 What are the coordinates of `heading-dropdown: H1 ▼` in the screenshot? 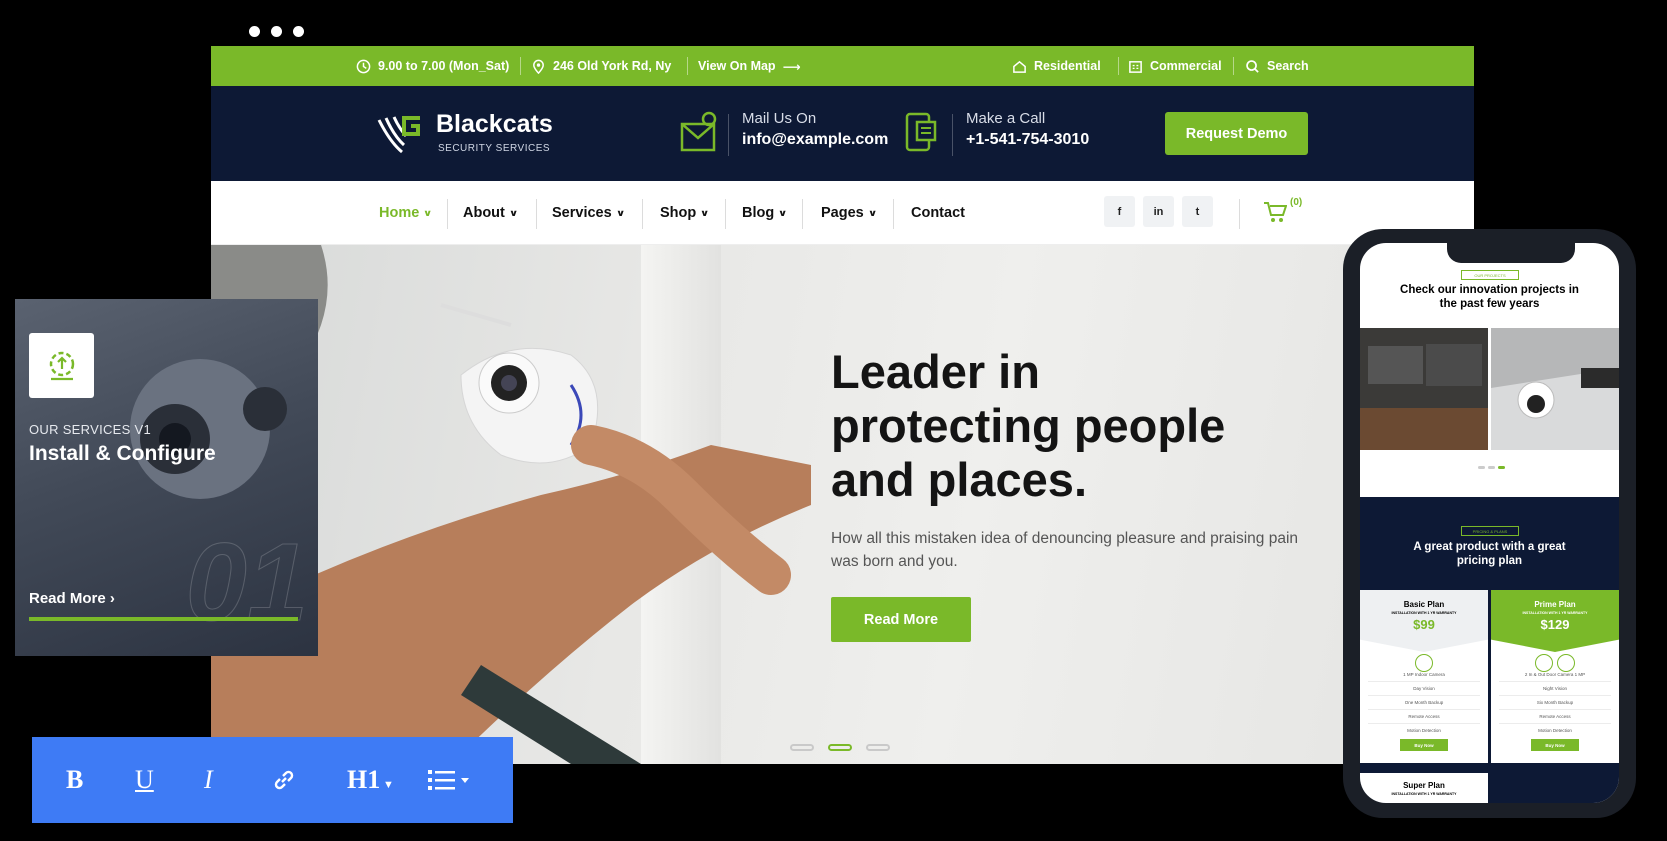 It's located at (370, 780).